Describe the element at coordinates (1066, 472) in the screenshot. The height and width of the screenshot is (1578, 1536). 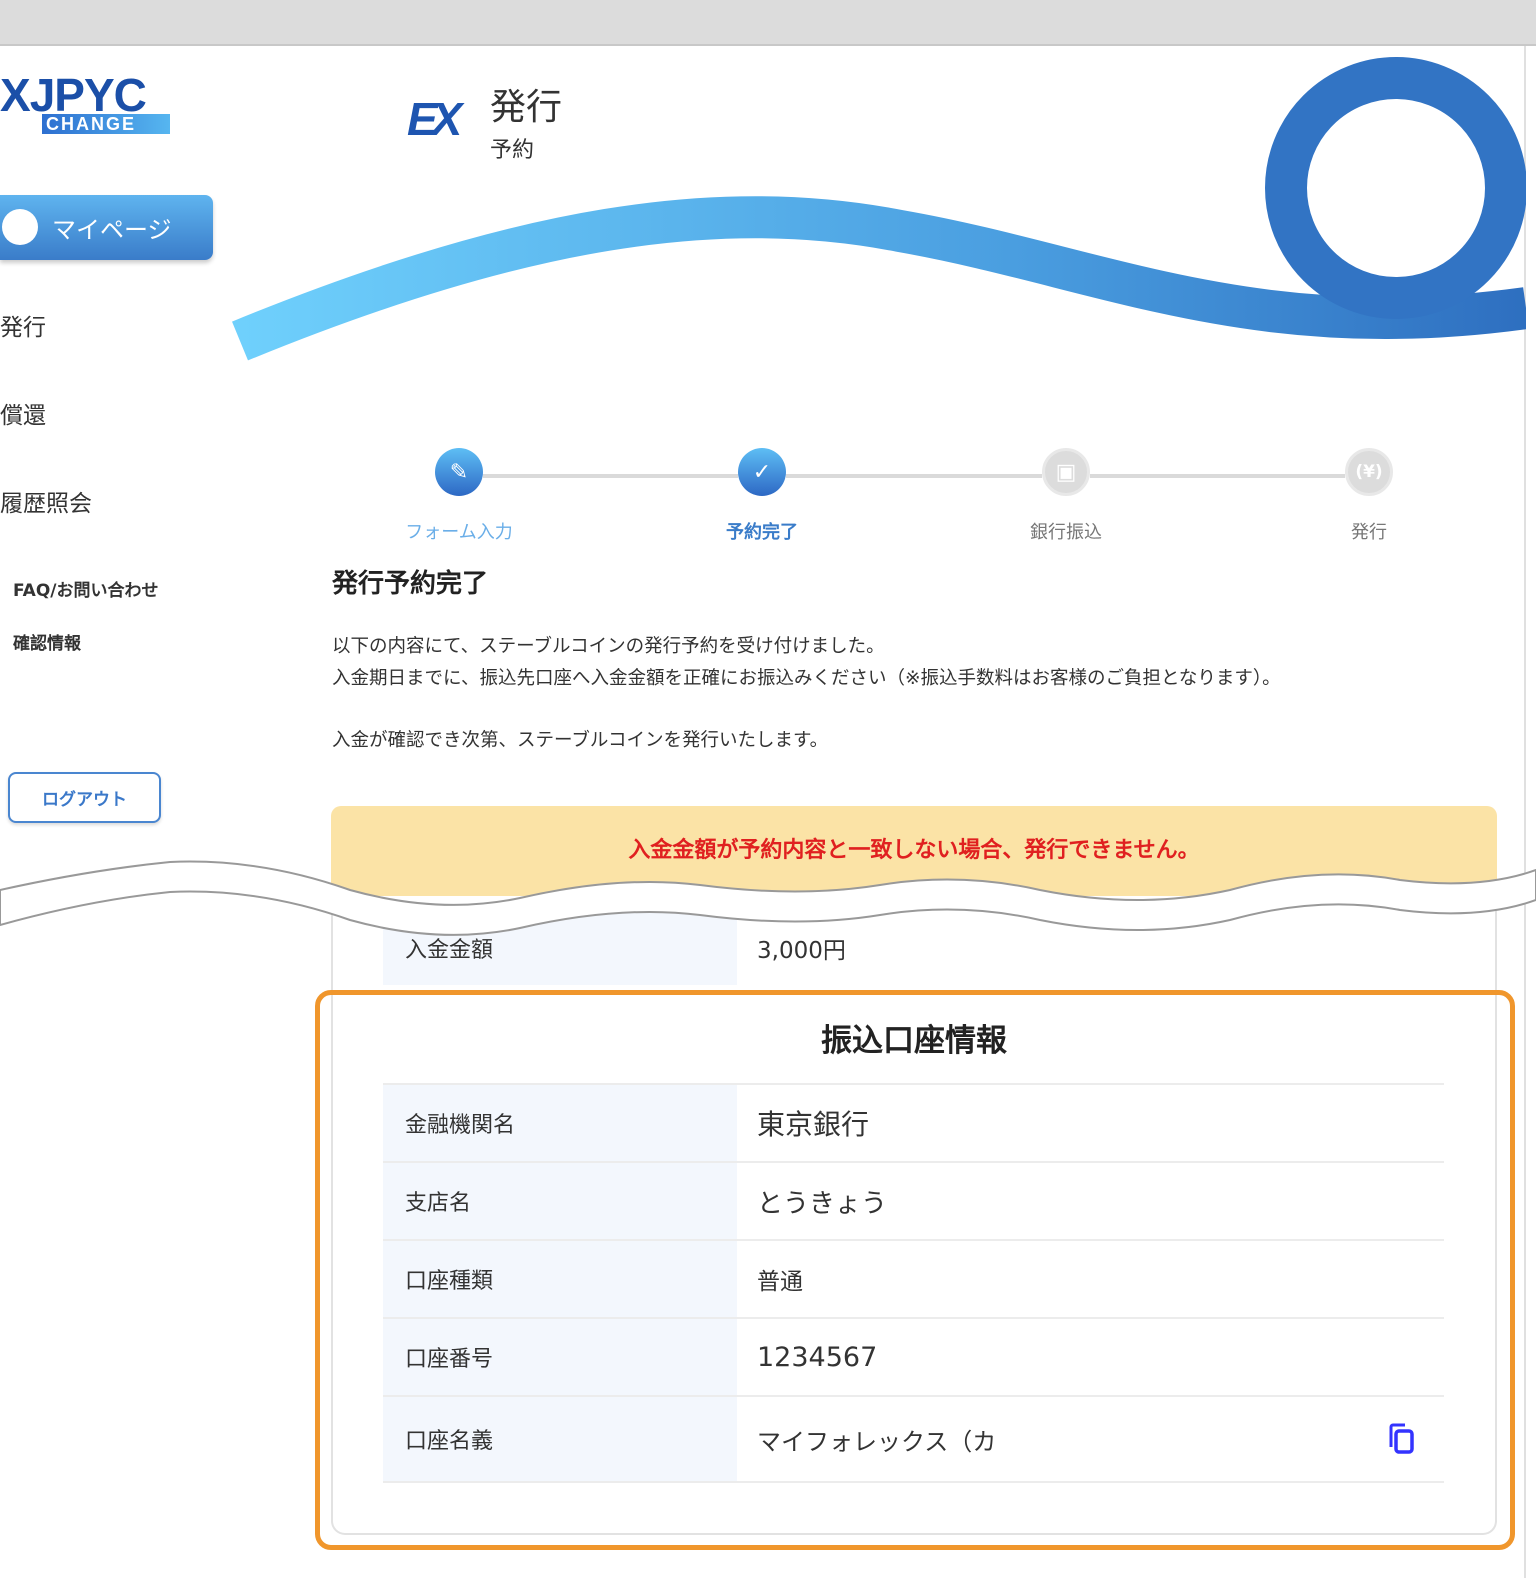
I see `bank-transfer-icon: ▣` at that location.